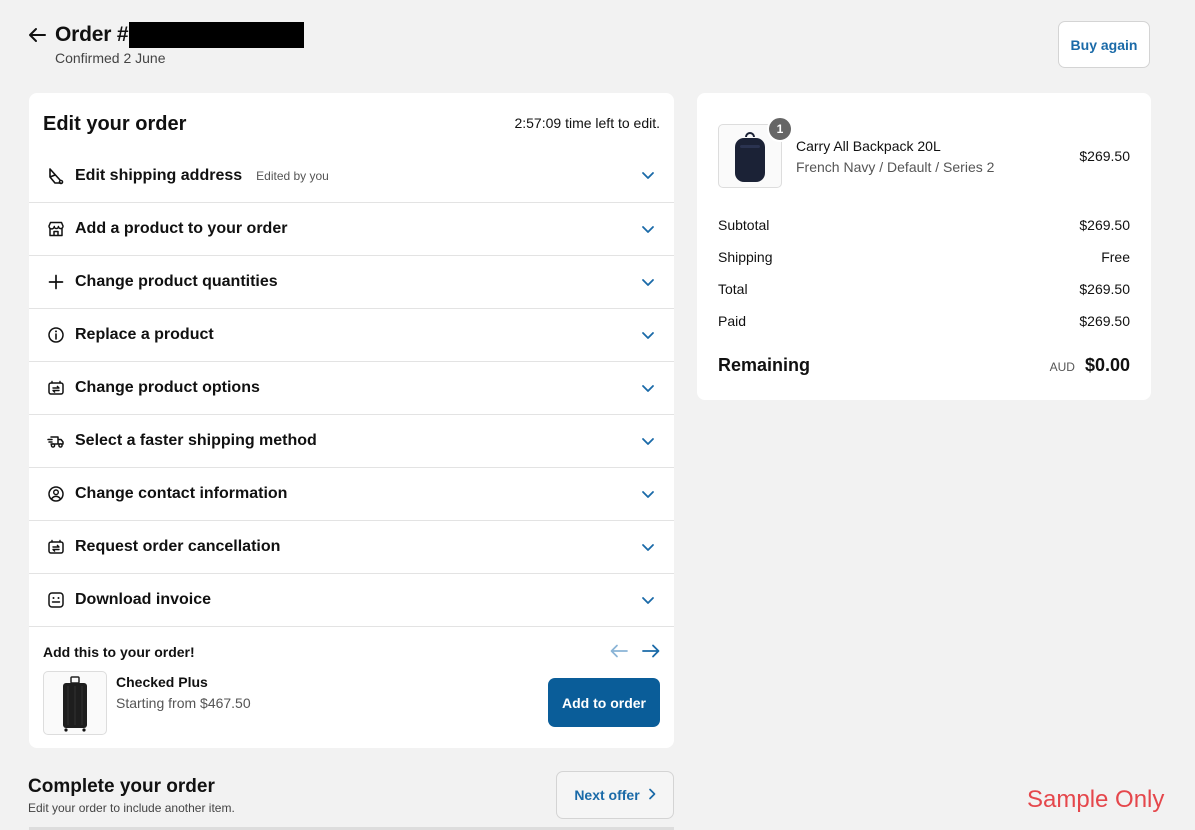 The height and width of the screenshot is (830, 1195). Describe the element at coordinates (37, 35) in the screenshot. I see `back-arrow-icon` at that location.